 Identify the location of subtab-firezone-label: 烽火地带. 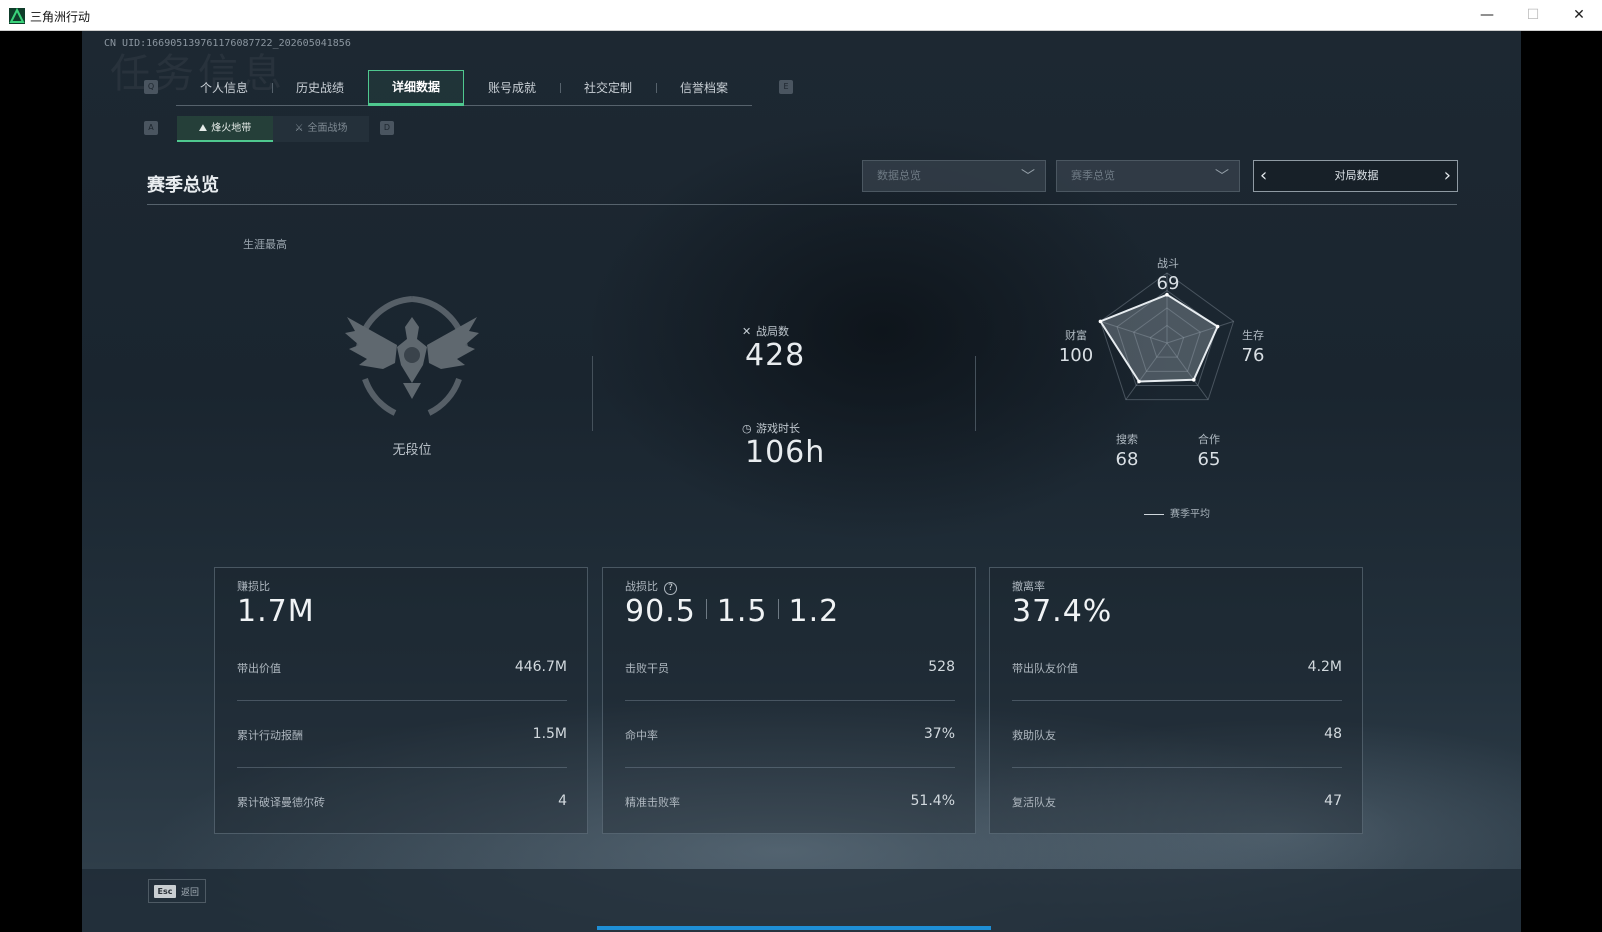
(231, 128).